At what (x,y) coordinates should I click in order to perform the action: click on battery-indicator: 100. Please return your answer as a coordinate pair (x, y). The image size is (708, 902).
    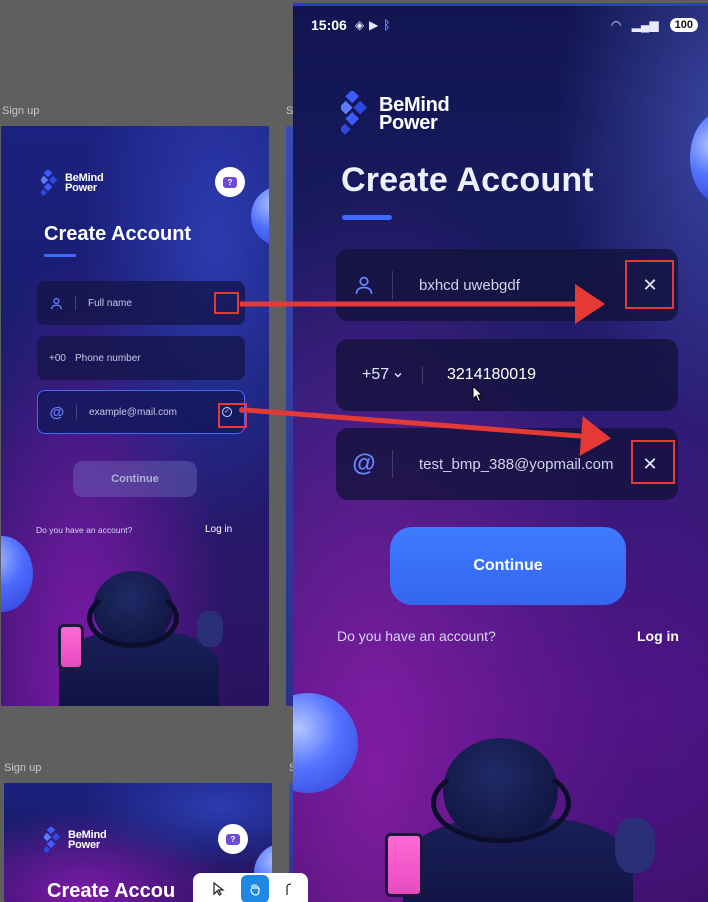
    Looking at the image, I should click on (683, 25).